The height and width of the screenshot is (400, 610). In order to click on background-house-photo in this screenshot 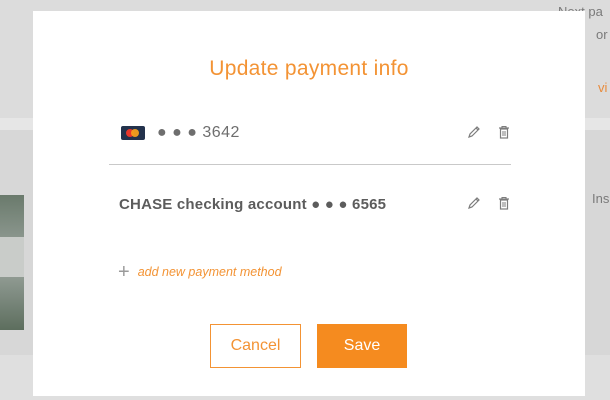, I will do `click(12, 262)`.